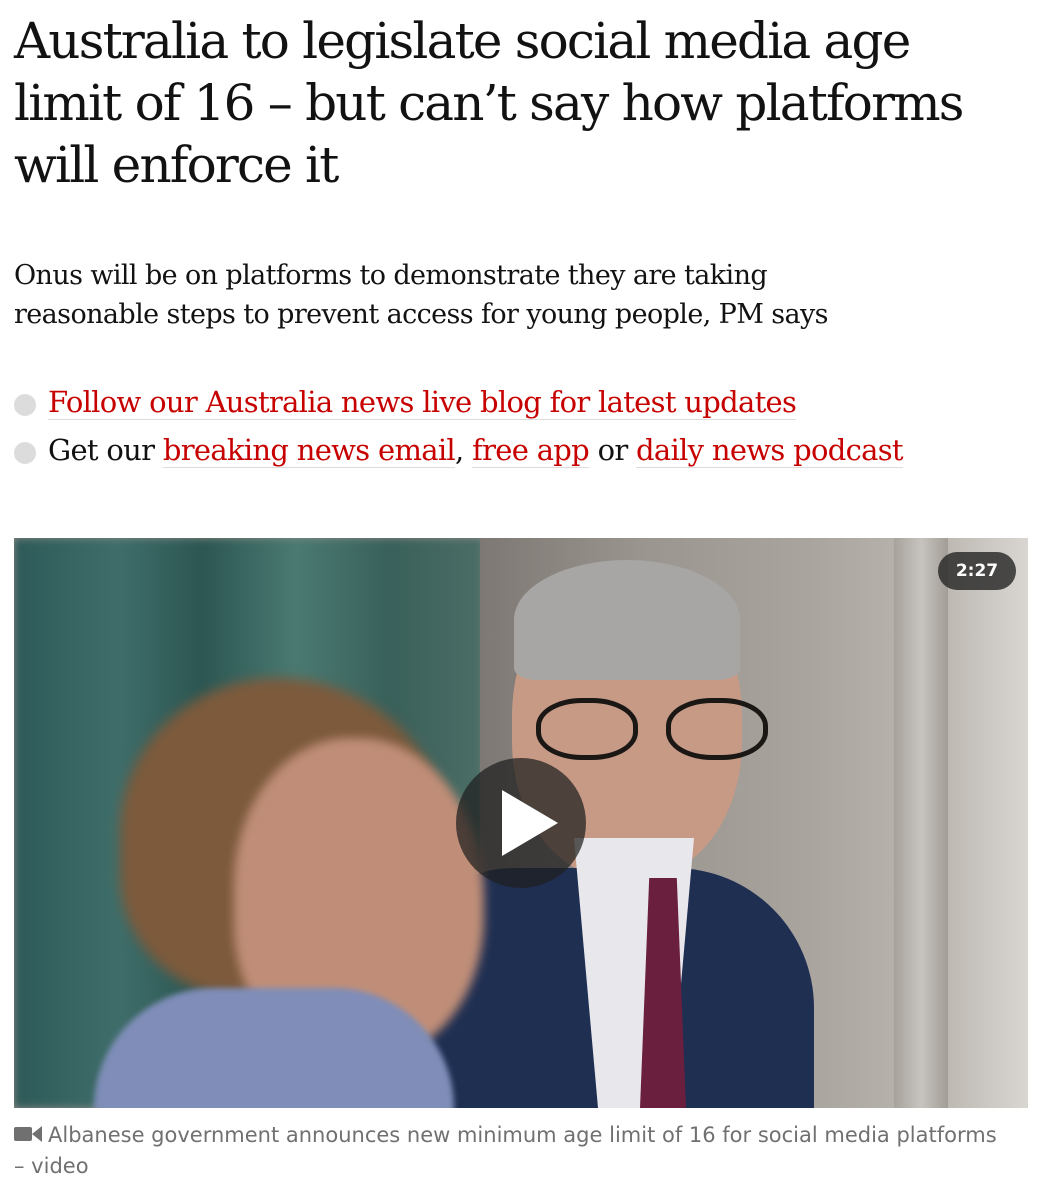 This screenshot has height=1200, width=1046. Describe the element at coordinates (101, 450) in the screenshot. I see `get-our-text: Get our` at that location.